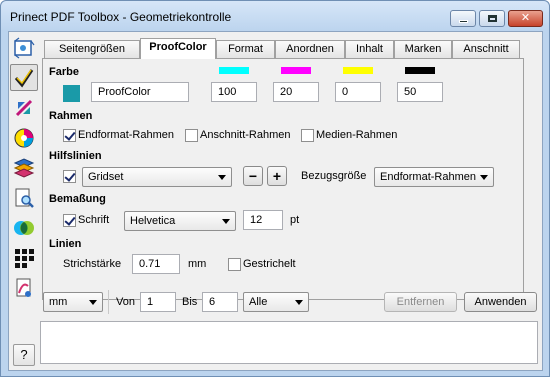 The width and height of the screenshot is (550, 377). I want to click on color-wheel-tool-icon, so click(24, 137).